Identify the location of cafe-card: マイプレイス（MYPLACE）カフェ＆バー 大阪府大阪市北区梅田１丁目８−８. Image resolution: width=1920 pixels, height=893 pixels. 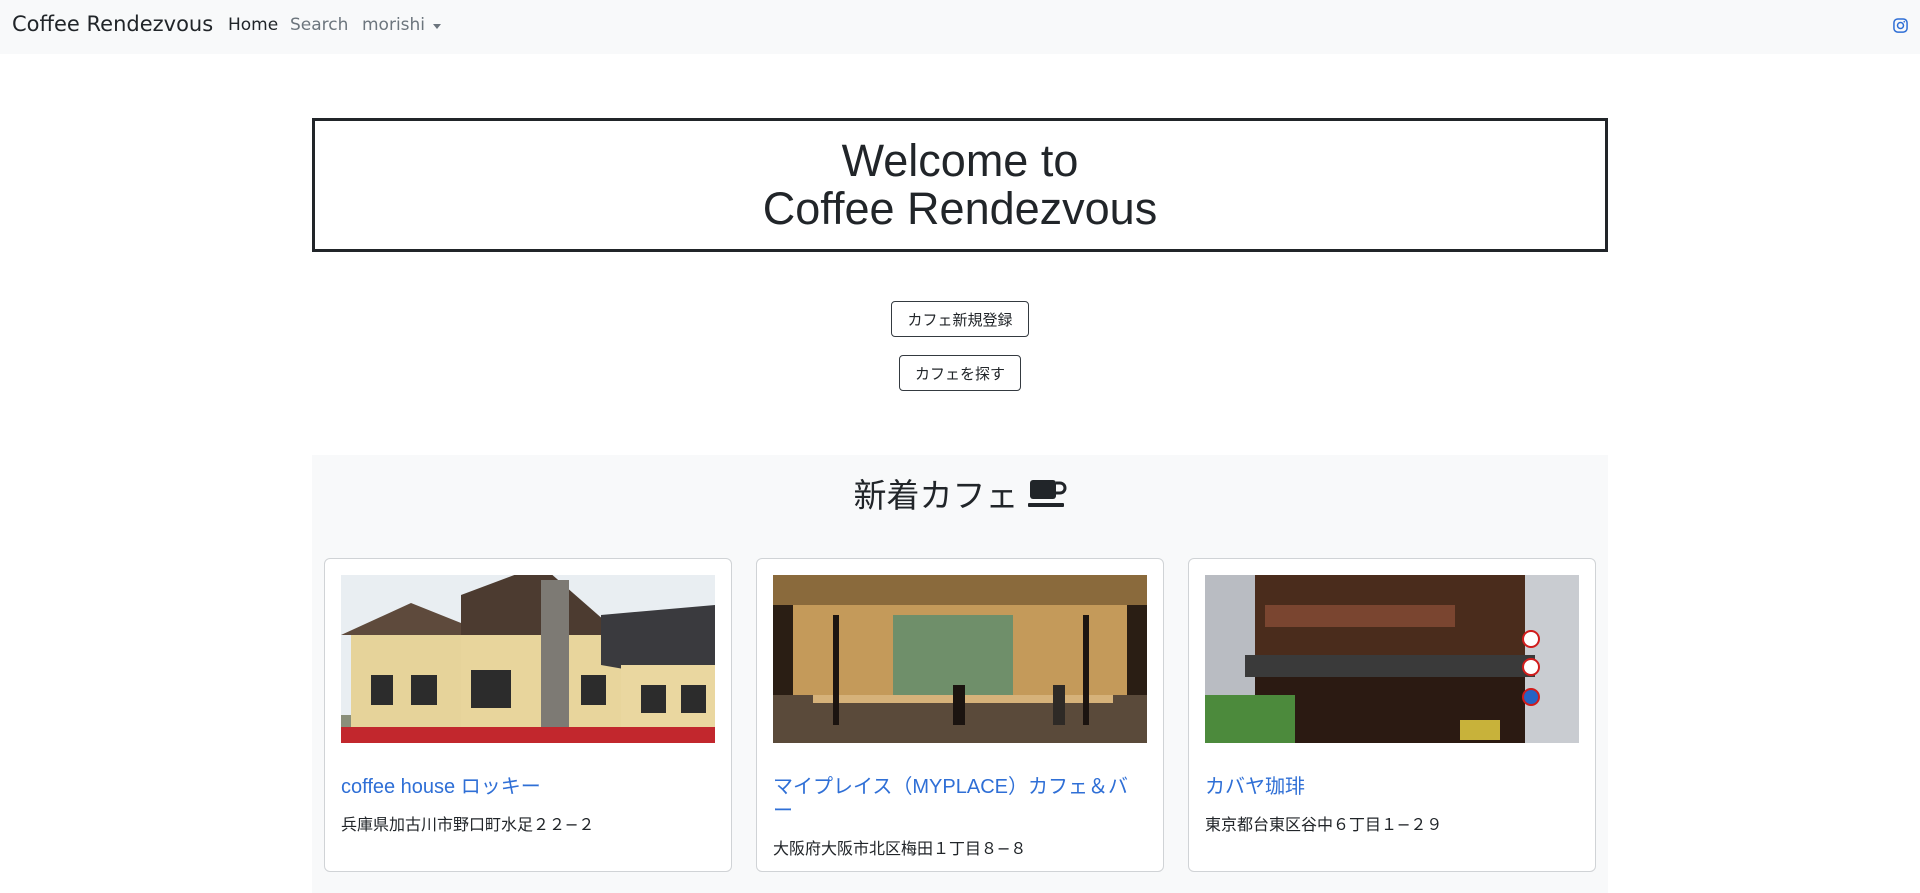
(960, 715).